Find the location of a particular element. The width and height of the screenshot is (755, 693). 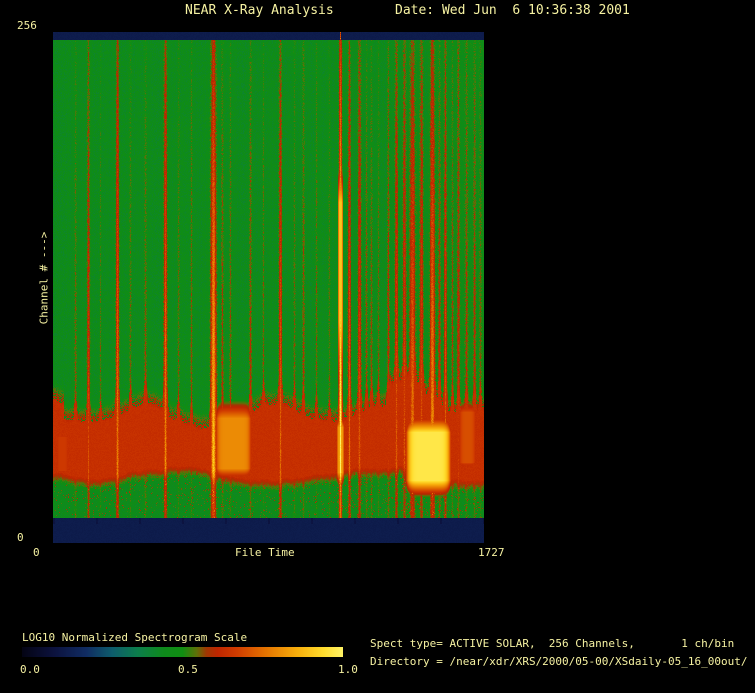

page-title: NEAR X-Ray Analysis is located at coordinates (259, 10).